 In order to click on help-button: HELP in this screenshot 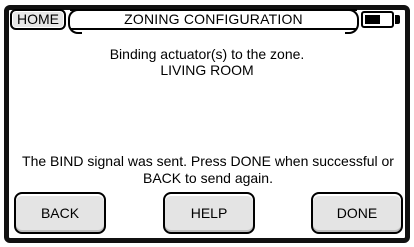, I will do `click(209, 213)`.